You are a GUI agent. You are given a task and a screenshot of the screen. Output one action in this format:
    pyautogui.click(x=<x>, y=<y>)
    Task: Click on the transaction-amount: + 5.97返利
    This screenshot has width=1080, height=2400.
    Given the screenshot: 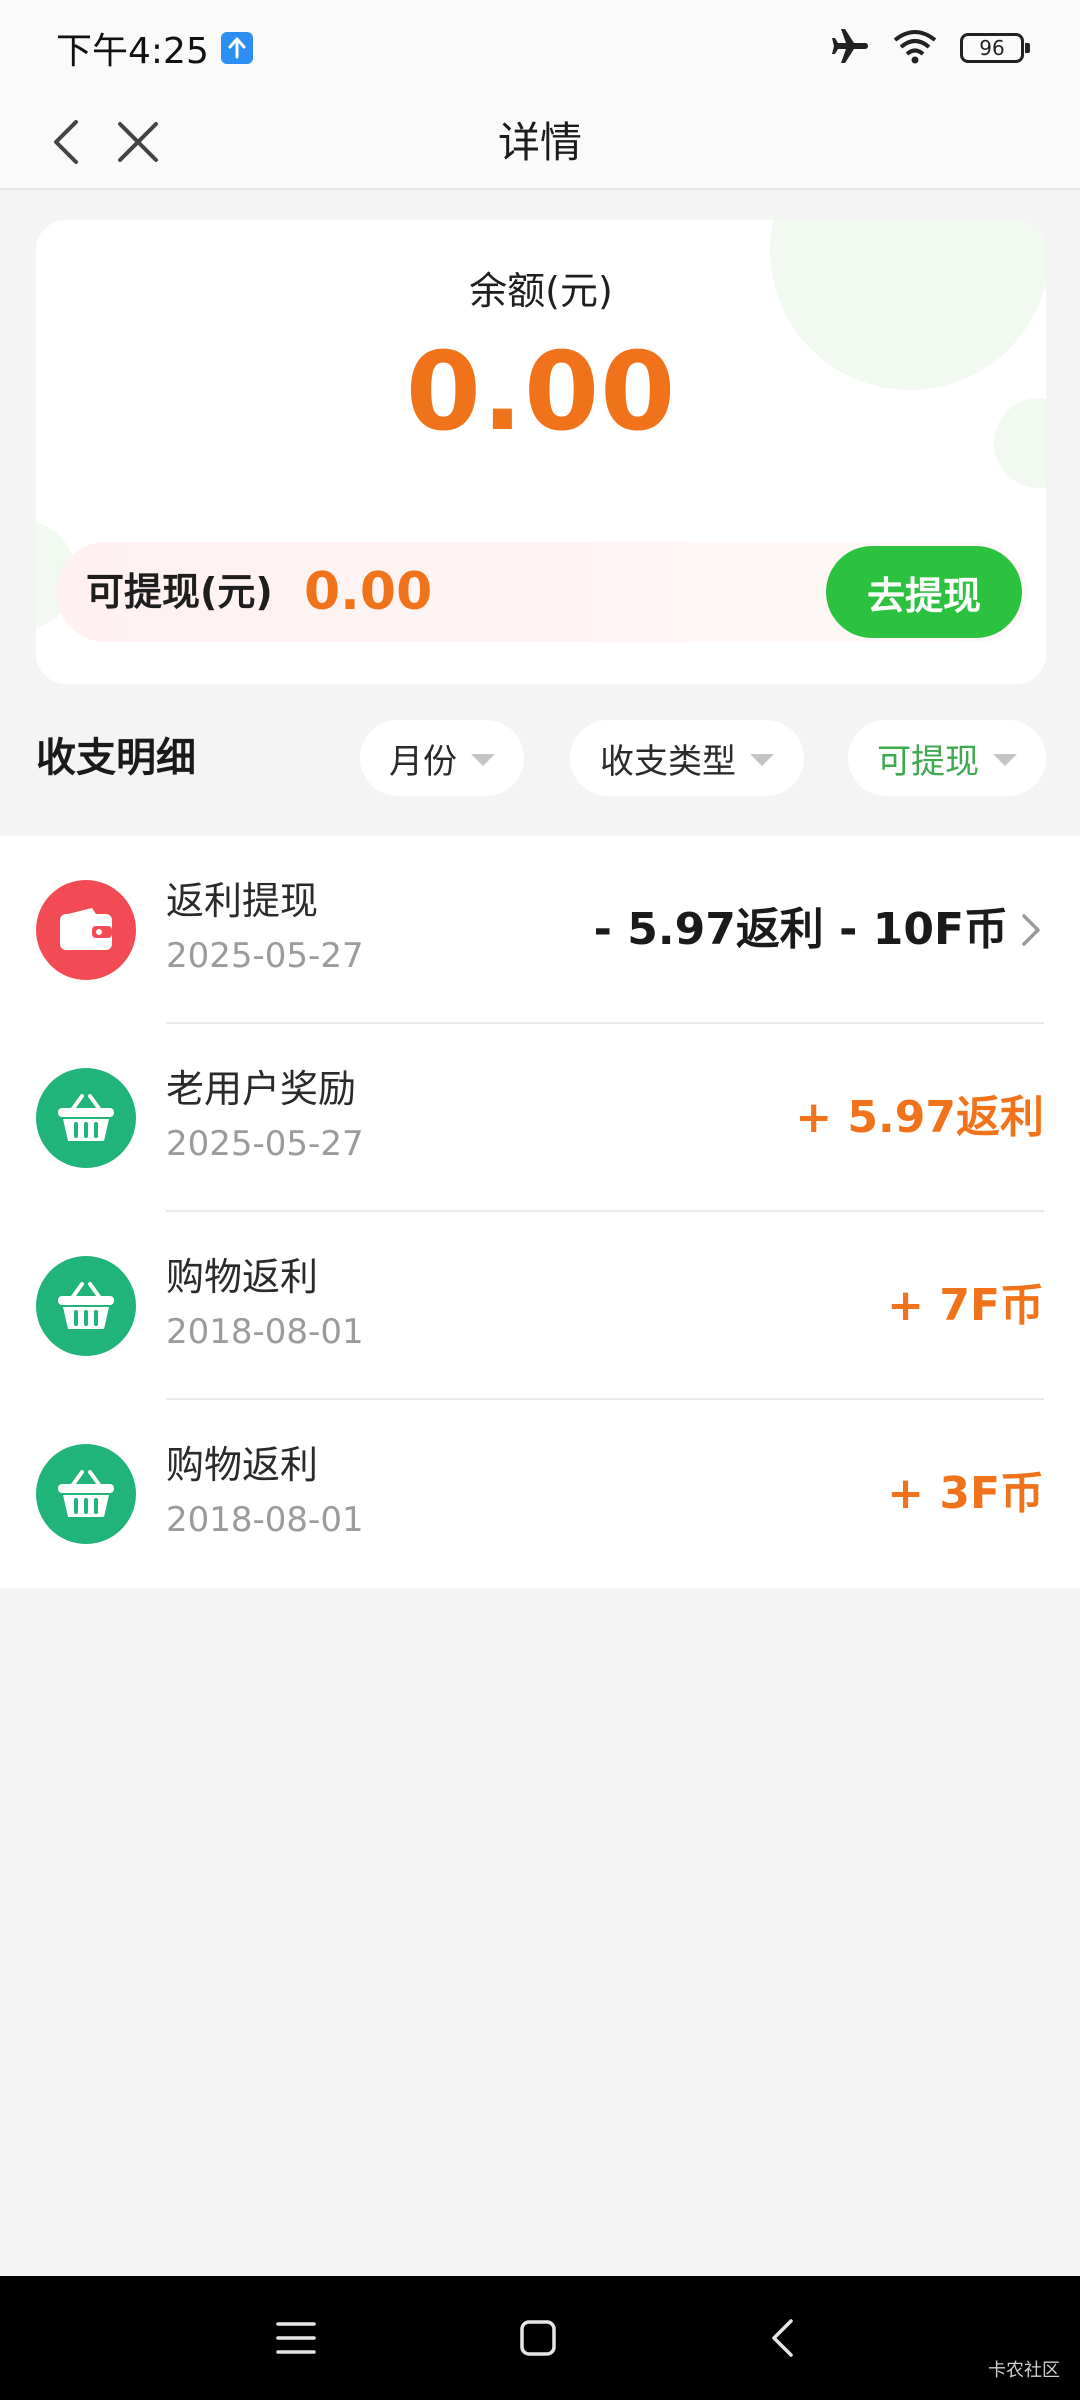 What is the action you would take?
    pyautogui.click(x=919, y=1117)
    